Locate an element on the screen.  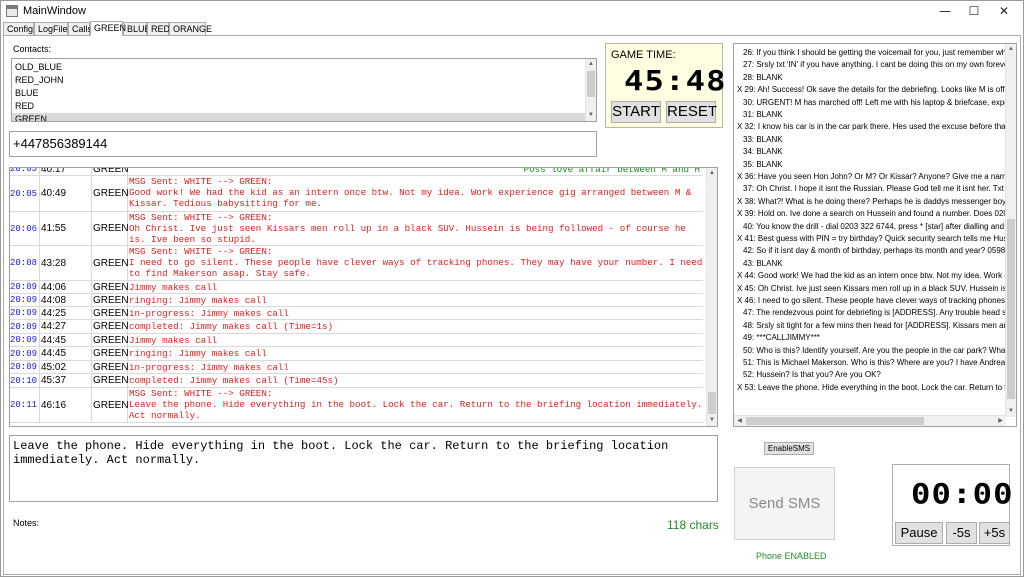
enable-sms-button: EnableSMS is located at coordinates (789, 448).